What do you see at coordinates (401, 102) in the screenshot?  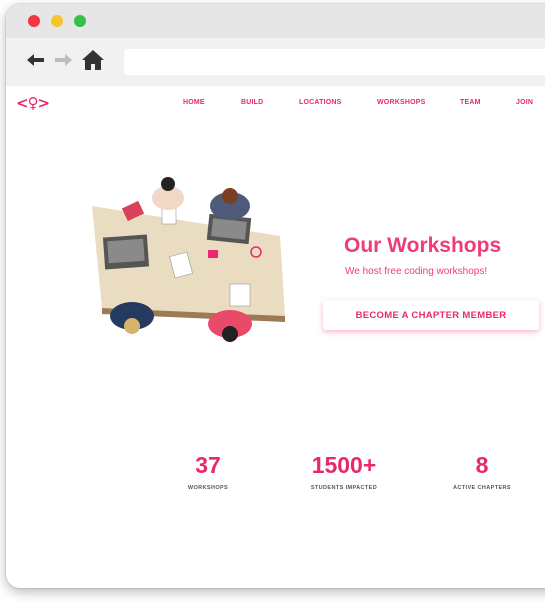 I see `nav-workshops: WORKSHOPS` at bounding box center [401, 102].